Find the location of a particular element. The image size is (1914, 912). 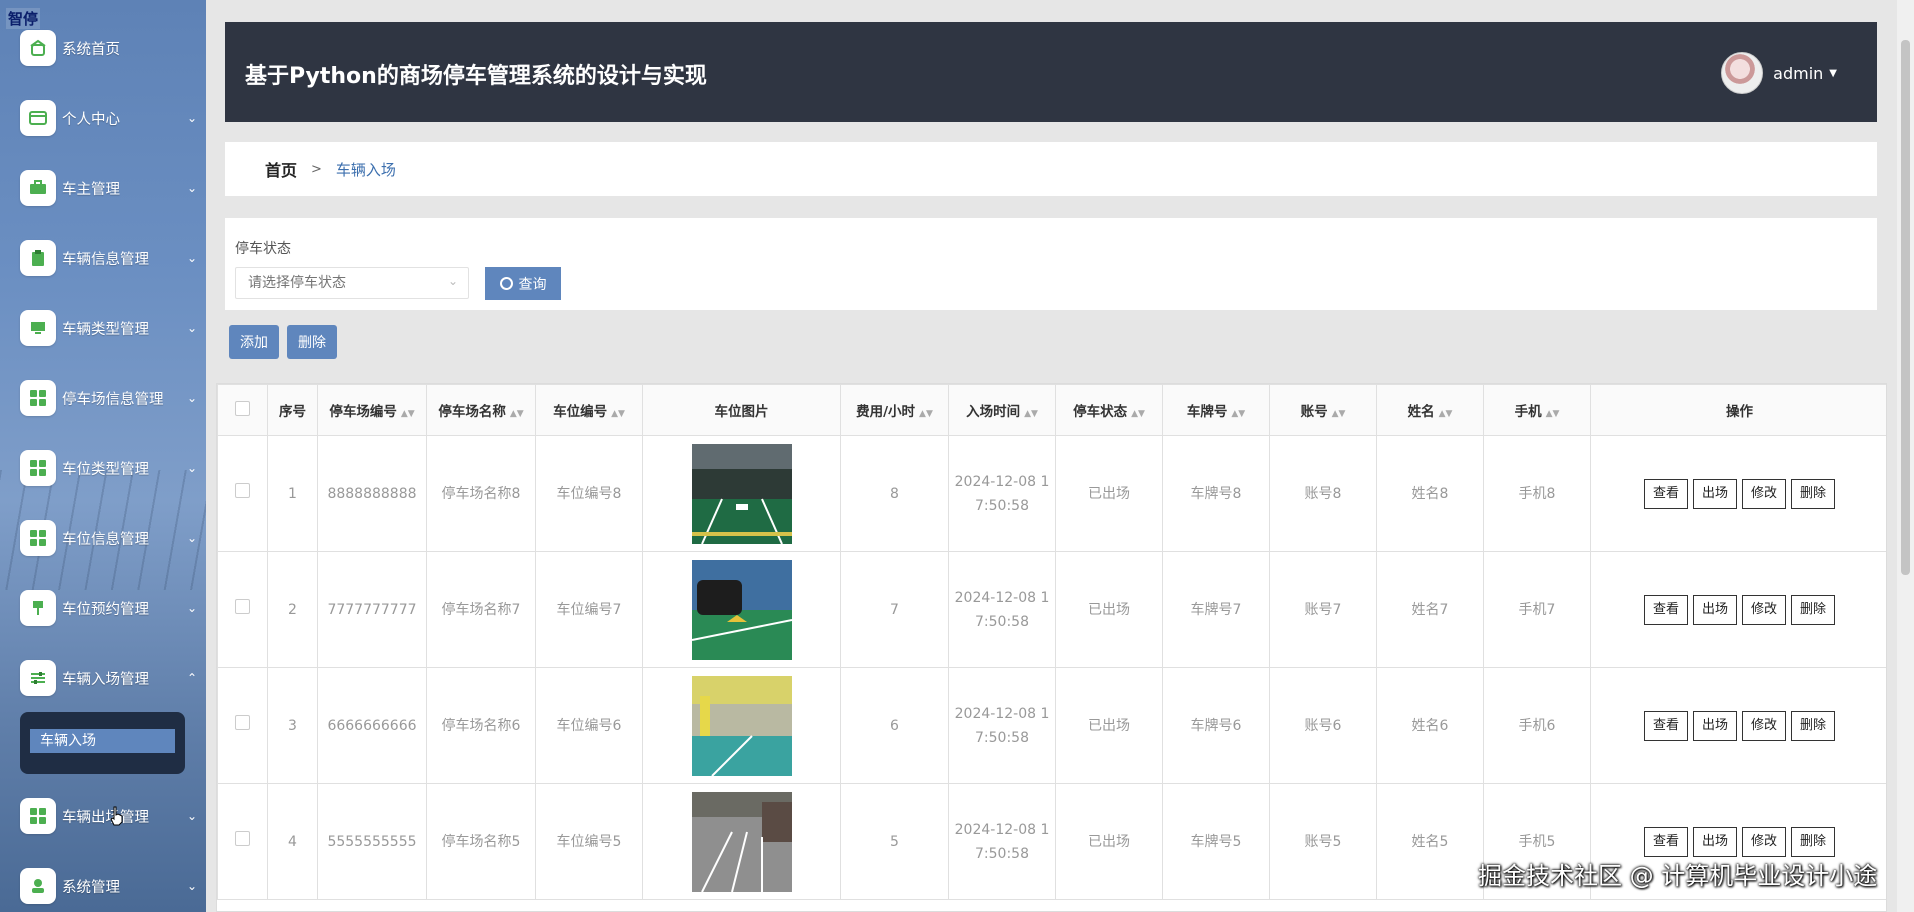

sidebar-item-label: 车位预约管理 is located at coordinates (105, 609).